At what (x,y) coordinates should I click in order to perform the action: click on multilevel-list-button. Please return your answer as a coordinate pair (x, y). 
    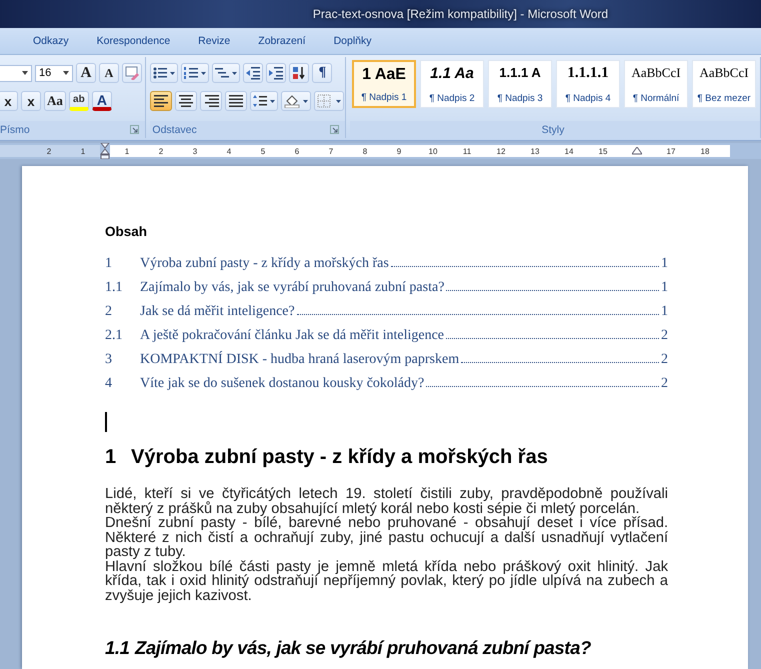
    Looking at the image, I should click on (226, 73).